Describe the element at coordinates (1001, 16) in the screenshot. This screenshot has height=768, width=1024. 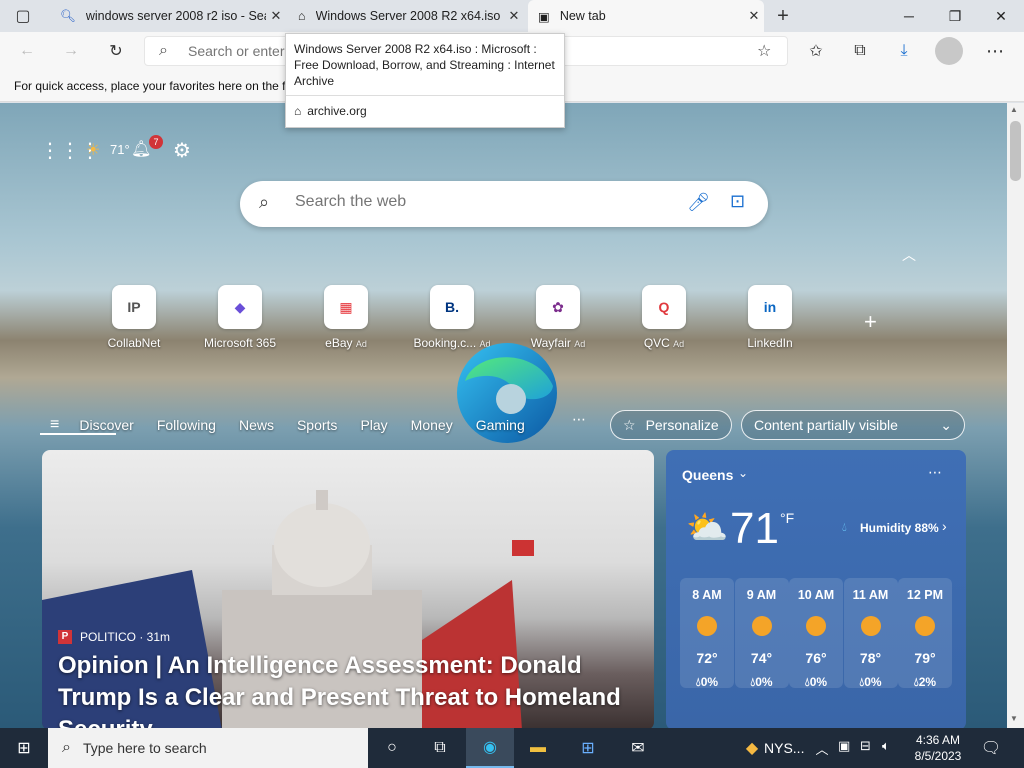
I see `window-close-icon: ✕` at that location.